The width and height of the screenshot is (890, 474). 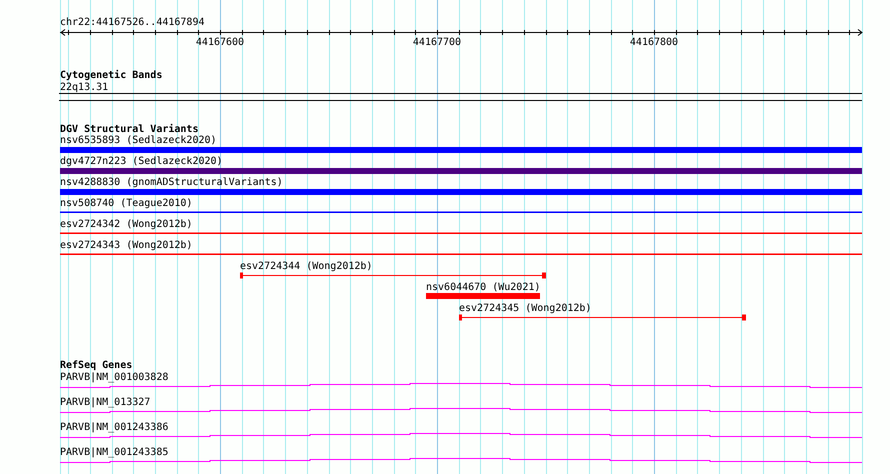 What do you see at coordinates (129, 129) in the screenshot?
I see `track-title: DGV Structural Variants` at bounding box center [129, 129].